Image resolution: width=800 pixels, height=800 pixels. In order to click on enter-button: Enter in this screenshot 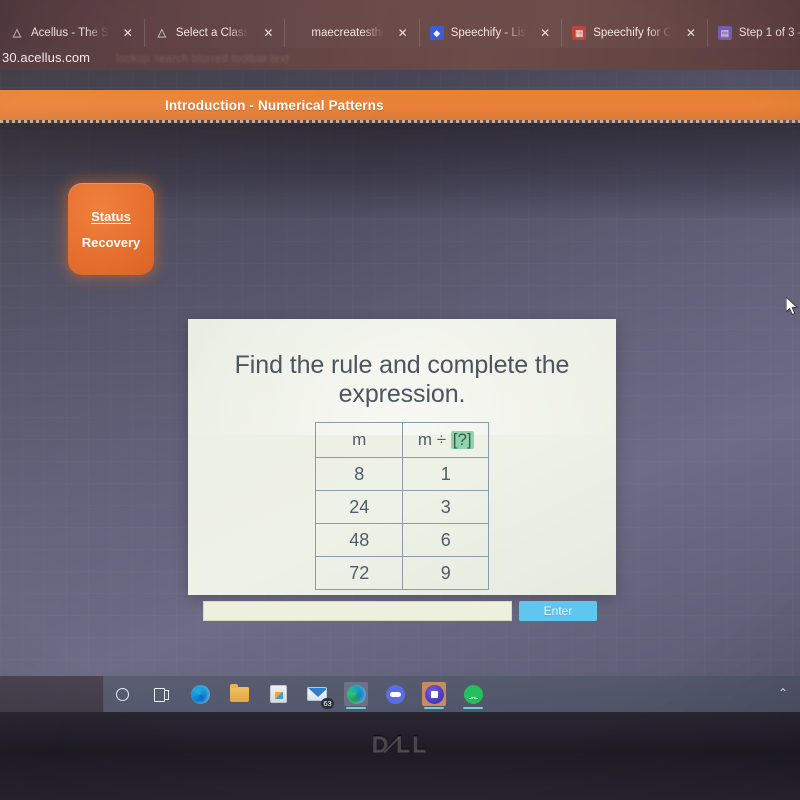, I will do `click(558, 611)`.